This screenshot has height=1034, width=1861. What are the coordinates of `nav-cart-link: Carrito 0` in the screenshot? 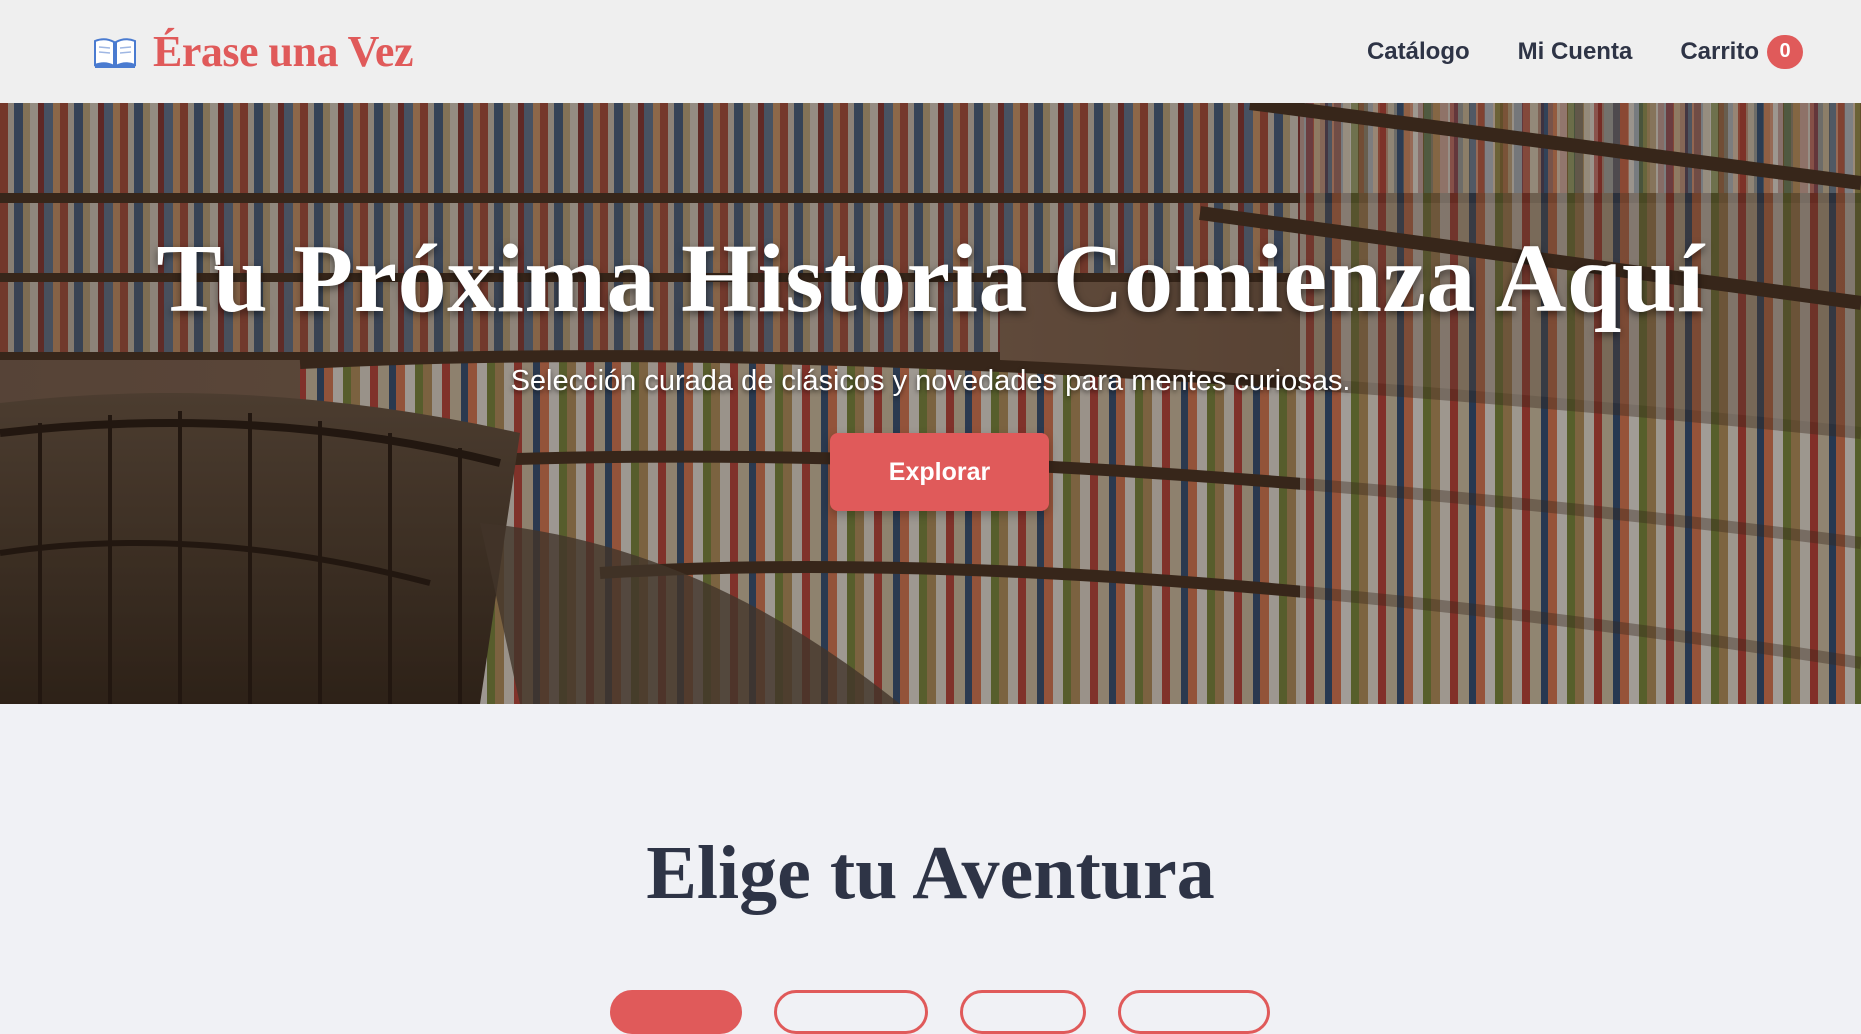 It's located at (1741, 51).